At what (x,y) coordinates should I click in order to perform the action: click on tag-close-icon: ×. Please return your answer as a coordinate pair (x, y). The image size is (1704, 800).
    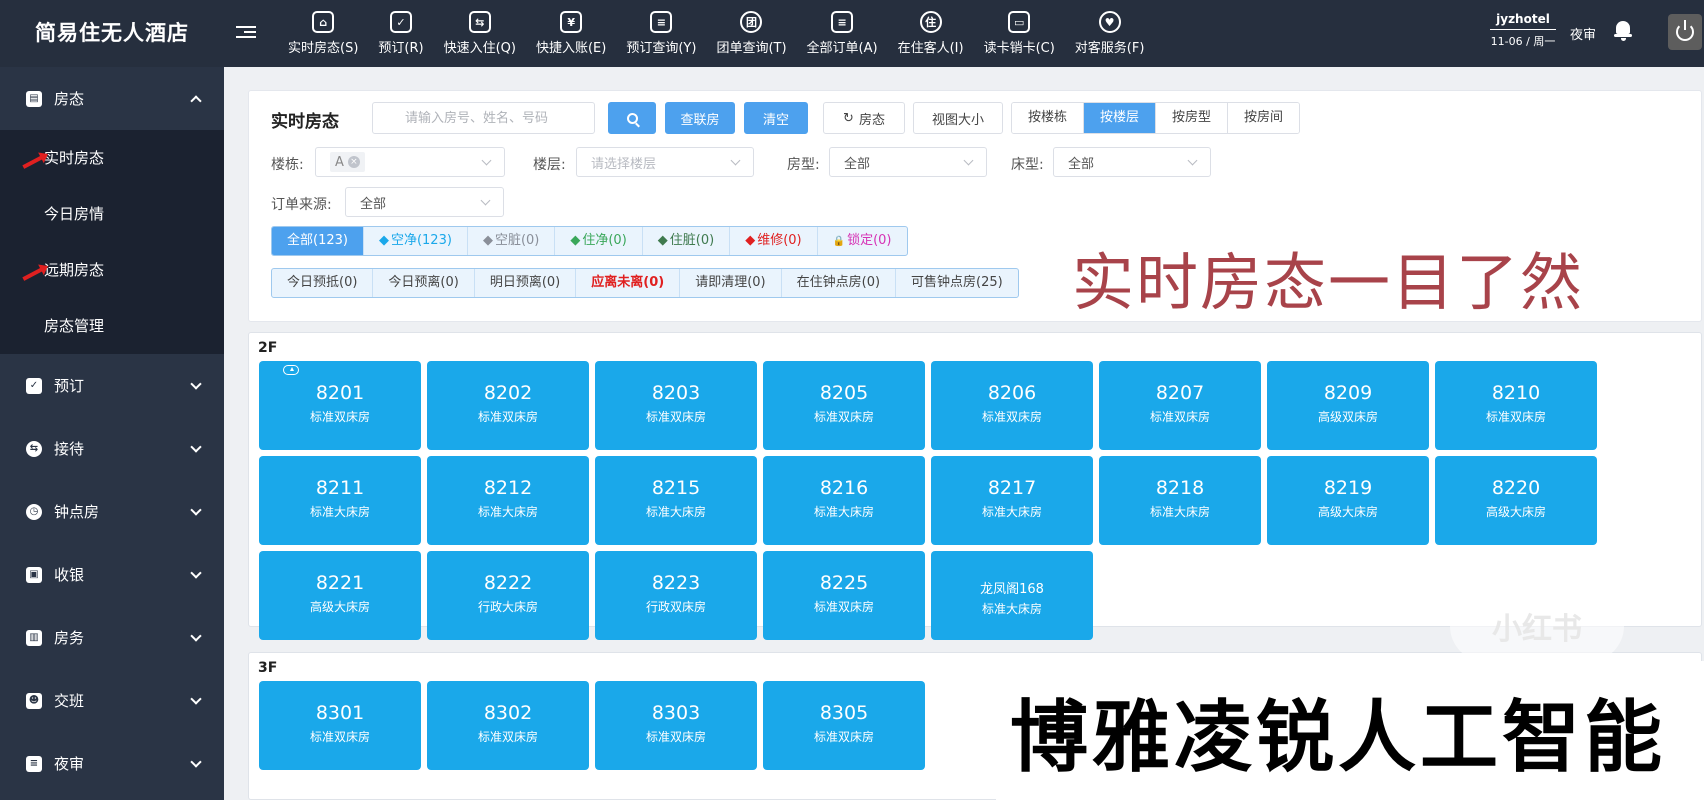
    Looking at the image, I should click on (353, 162).